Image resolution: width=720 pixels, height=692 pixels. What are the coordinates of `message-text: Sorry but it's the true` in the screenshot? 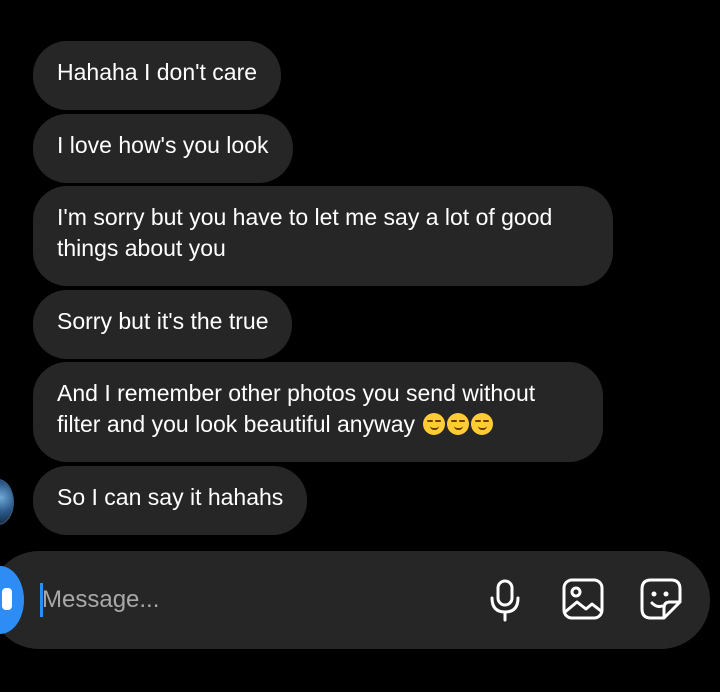 It's located at (163, 321).